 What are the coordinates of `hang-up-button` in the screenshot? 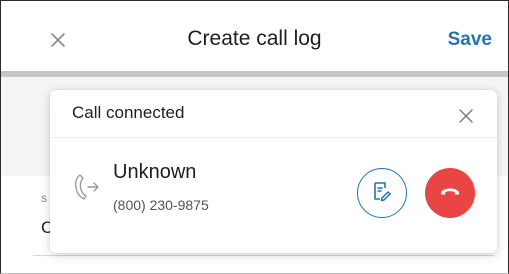 It's located at (450, 193).